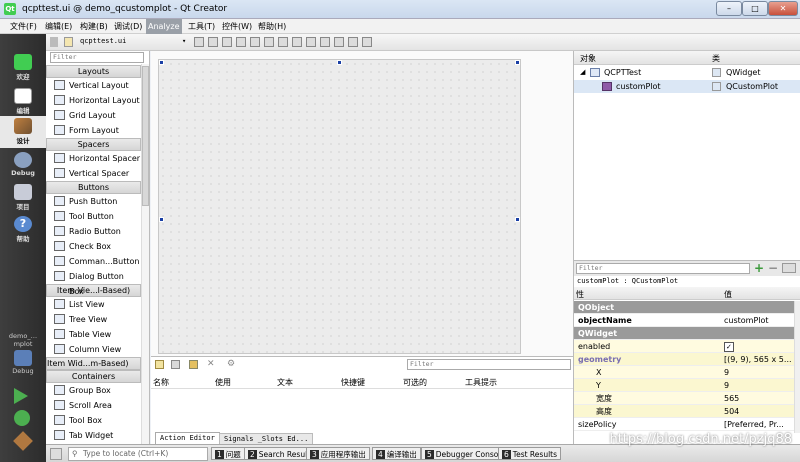 This screenshot has height=462, width=800. I want to click on remove-property-icon: −, so click(773, 268).